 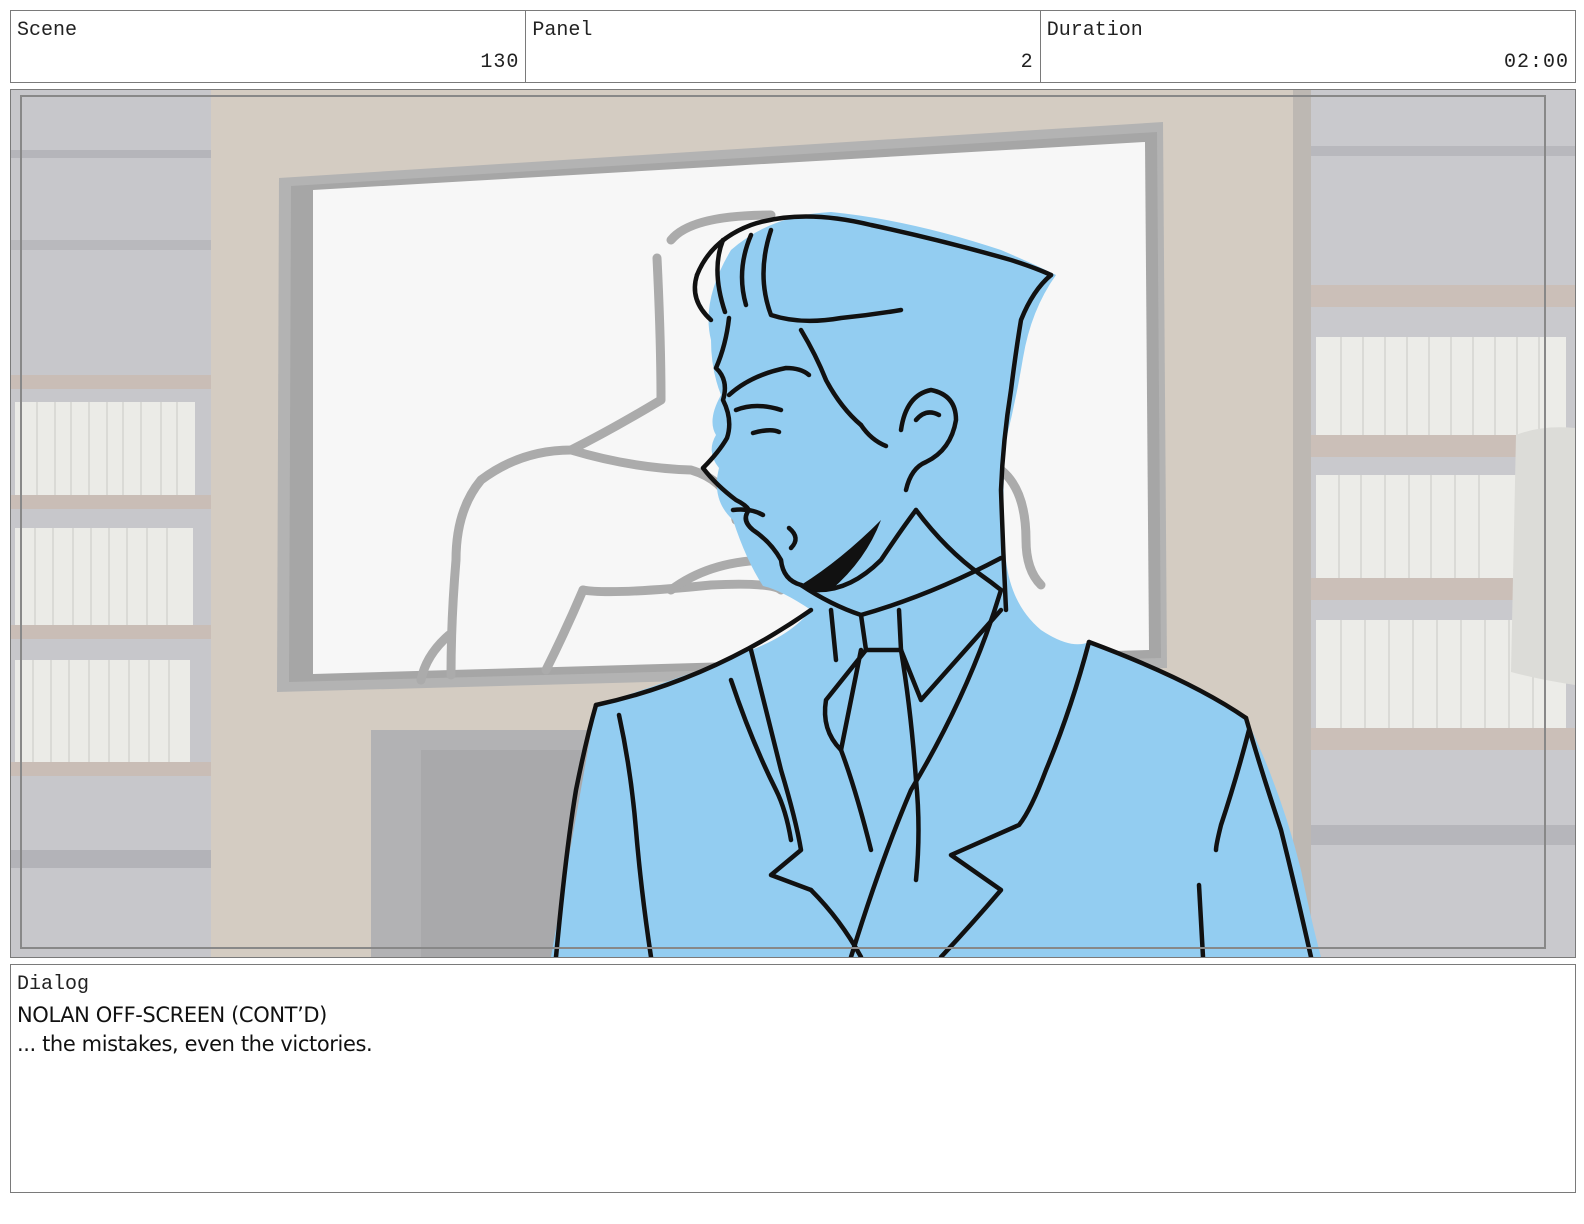 I want to click on dialog-label: Dialog, so click(x=53, y=984).